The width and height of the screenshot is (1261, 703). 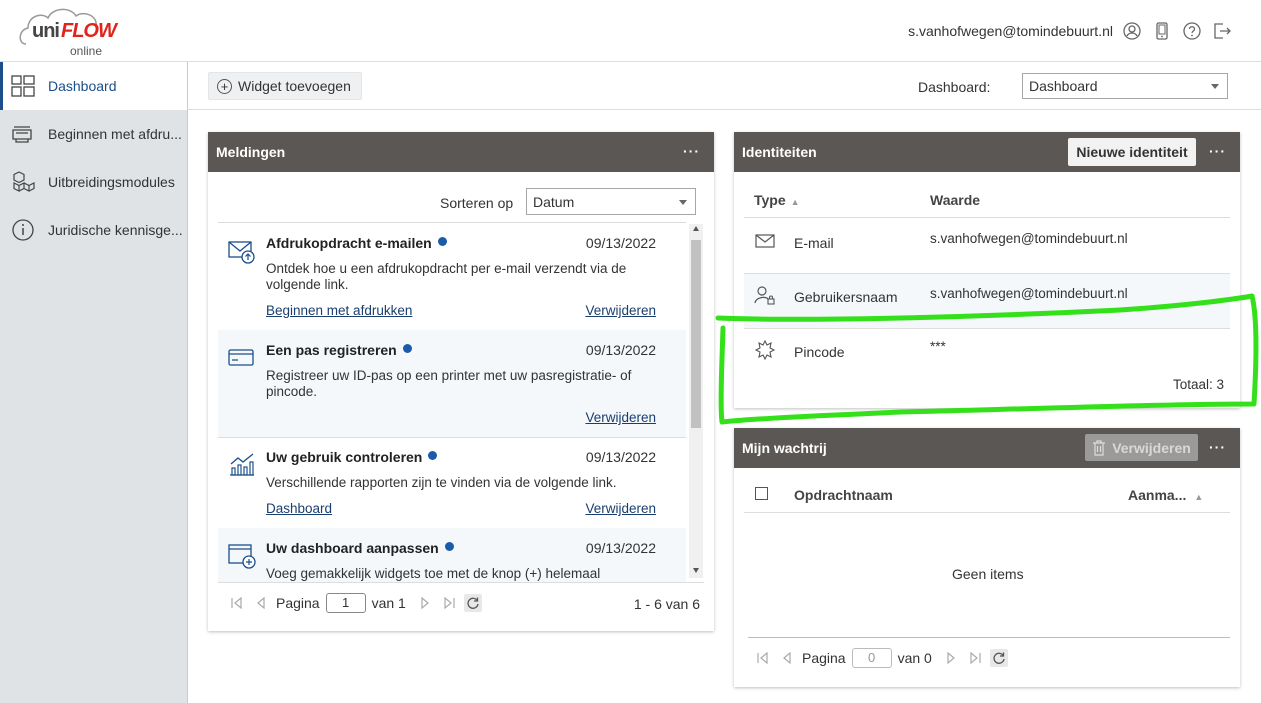 I want to click on scrollbar, so click(x=696, y=401).